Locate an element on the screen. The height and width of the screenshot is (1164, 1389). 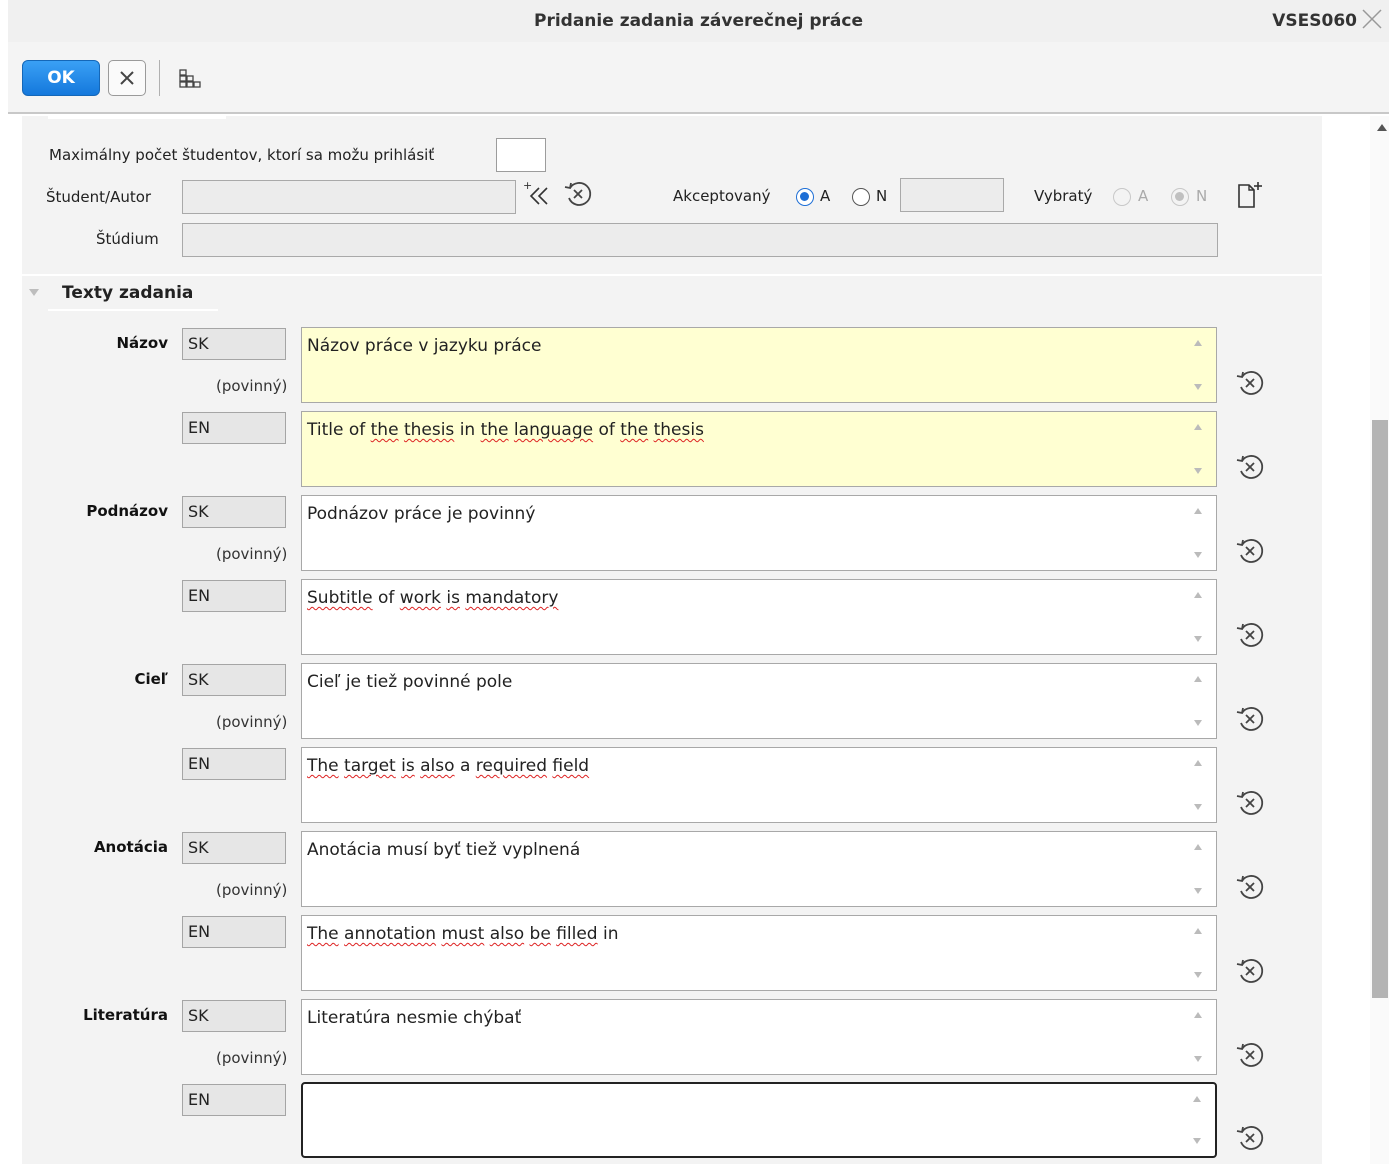
field-label-ciel: Cieľ is located at coordinates (151, 679).